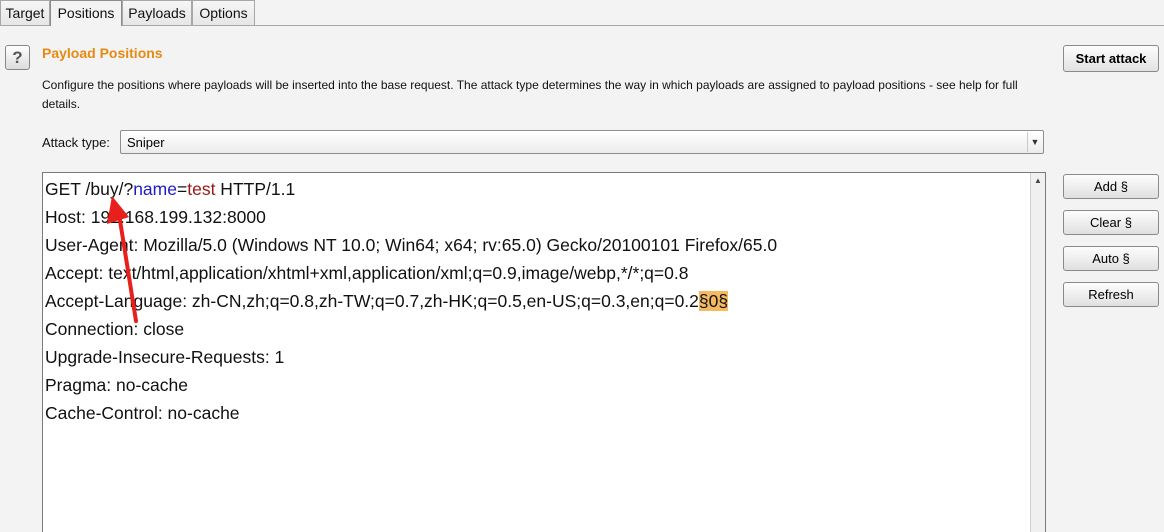  I want to click on request-line: GET /buy/?name=test HTTP/1.1, so click(537, 189).